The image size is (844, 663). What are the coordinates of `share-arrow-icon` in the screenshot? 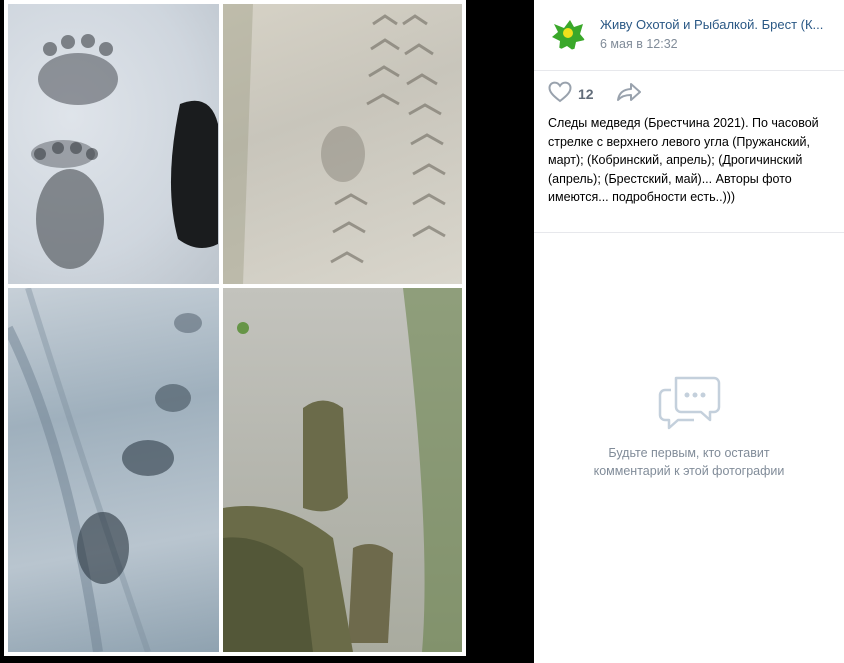 It's located at (629, 94).